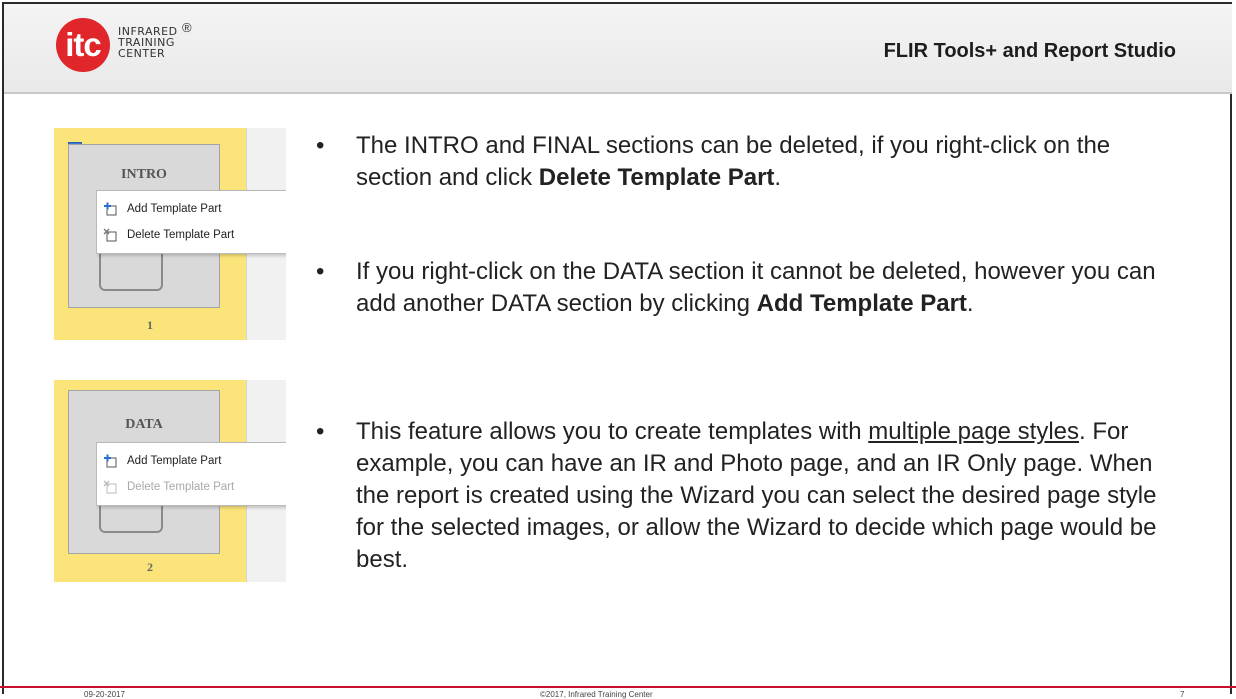 Image resolution: width=1236 pixels, height=699 pixels. What do you see at coordinates (150, 325) in the screenshot?
I see `page-number: 1` at bounding box center [150, 325].